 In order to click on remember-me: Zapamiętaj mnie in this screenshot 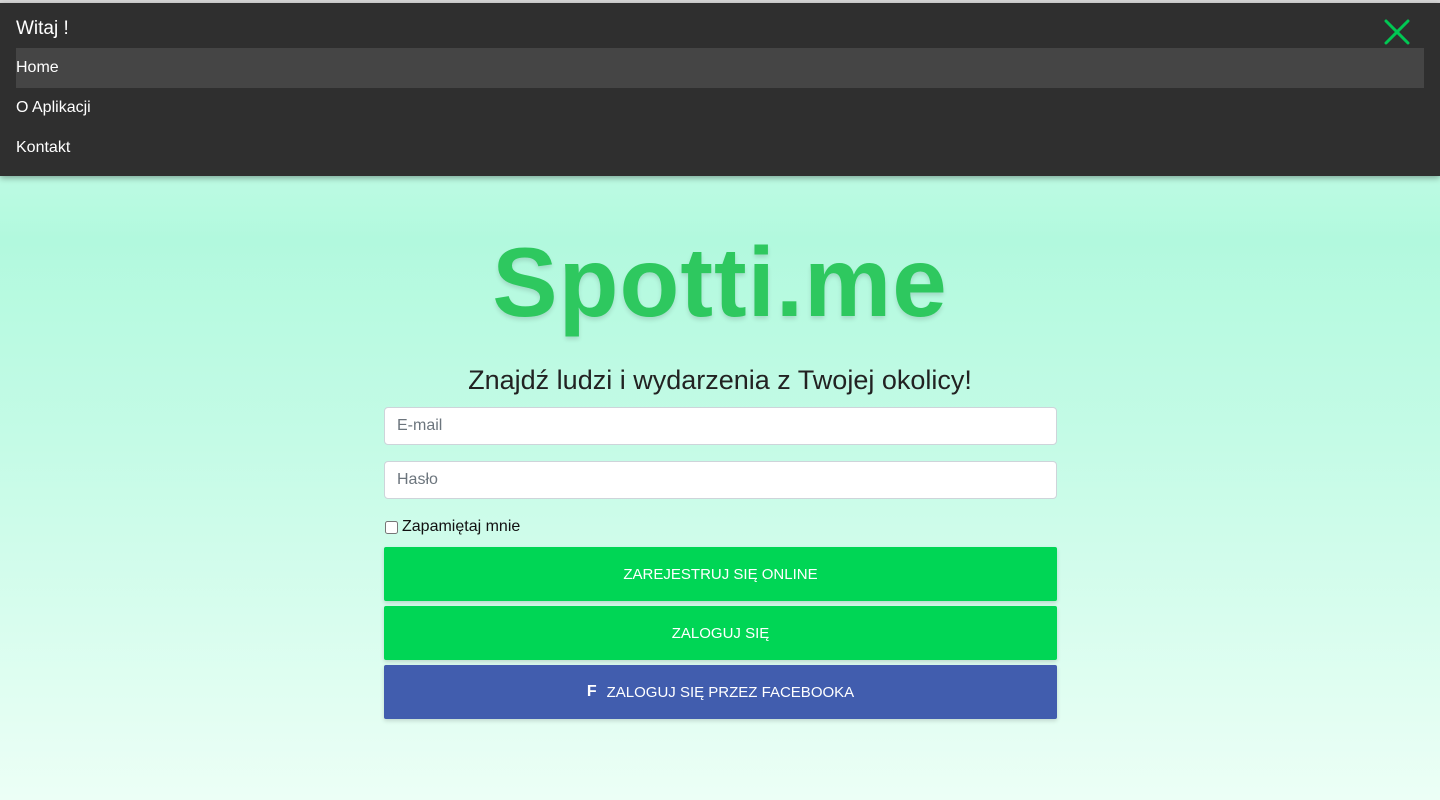, I will do `click(452, 527)`.